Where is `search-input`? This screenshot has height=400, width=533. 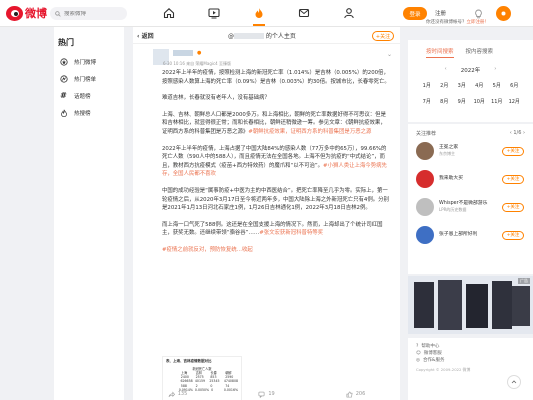
search-input is located at coordinates (94, 13).